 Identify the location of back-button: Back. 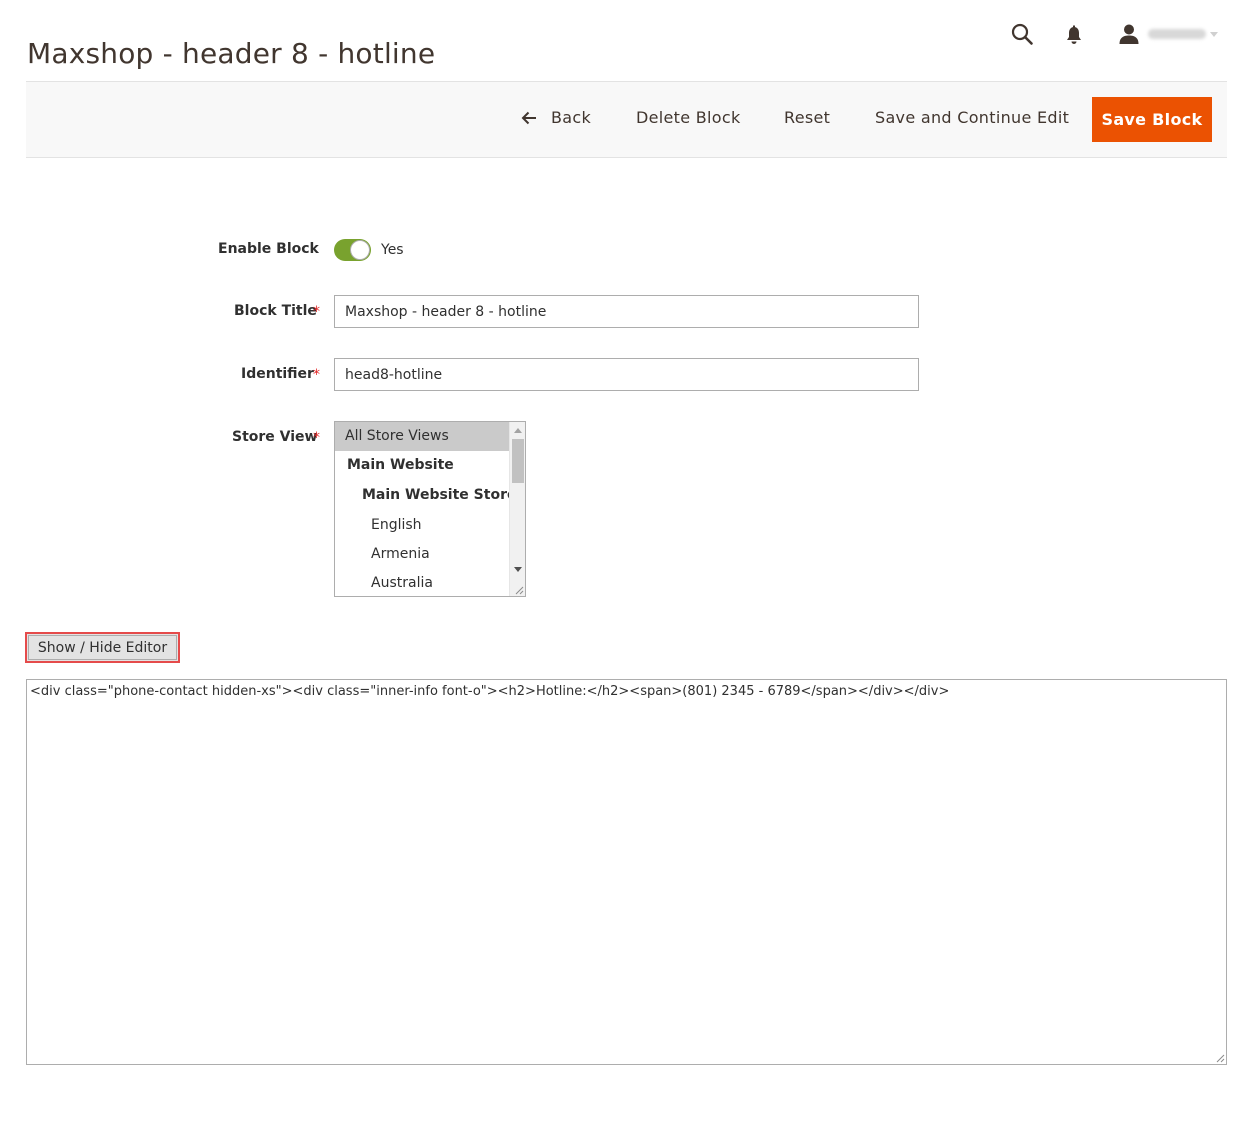
(556, 117).